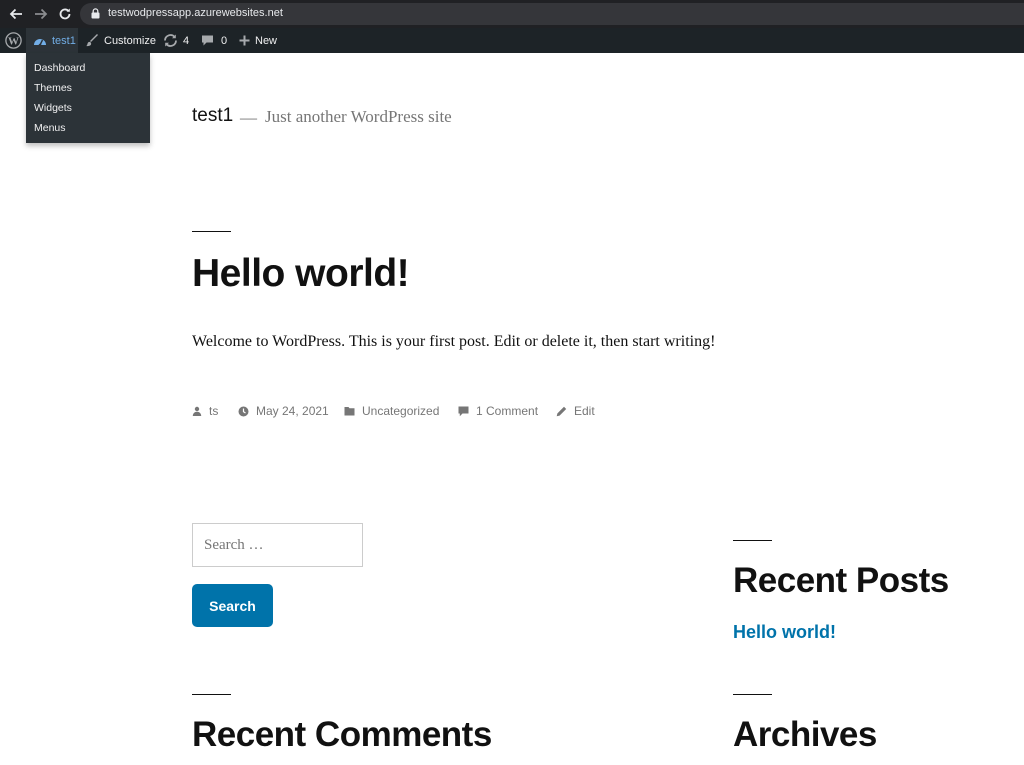 The image size is (1024, 765). I want to click on site-name-menu: test1, so click(52, 40).